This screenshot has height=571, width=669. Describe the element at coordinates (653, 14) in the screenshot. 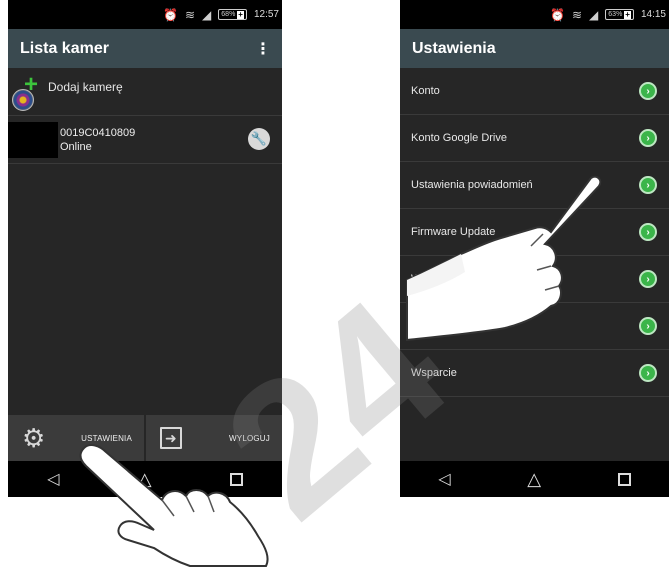

I see `clock: 14:15` at that location.